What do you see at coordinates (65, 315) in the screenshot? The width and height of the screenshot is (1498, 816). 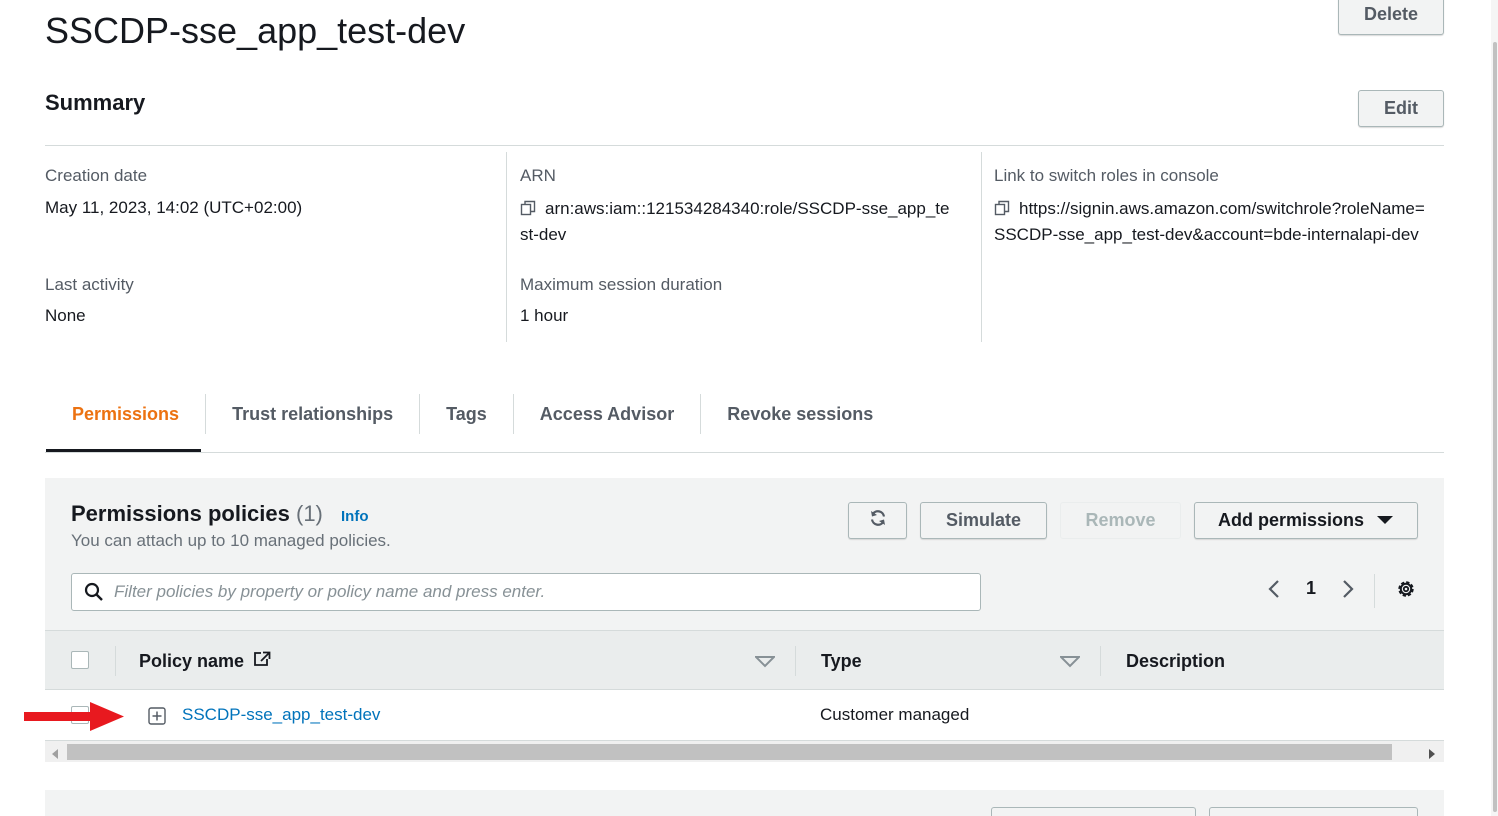 I see `last-activity-value: None` at bounding box center [65, 315].